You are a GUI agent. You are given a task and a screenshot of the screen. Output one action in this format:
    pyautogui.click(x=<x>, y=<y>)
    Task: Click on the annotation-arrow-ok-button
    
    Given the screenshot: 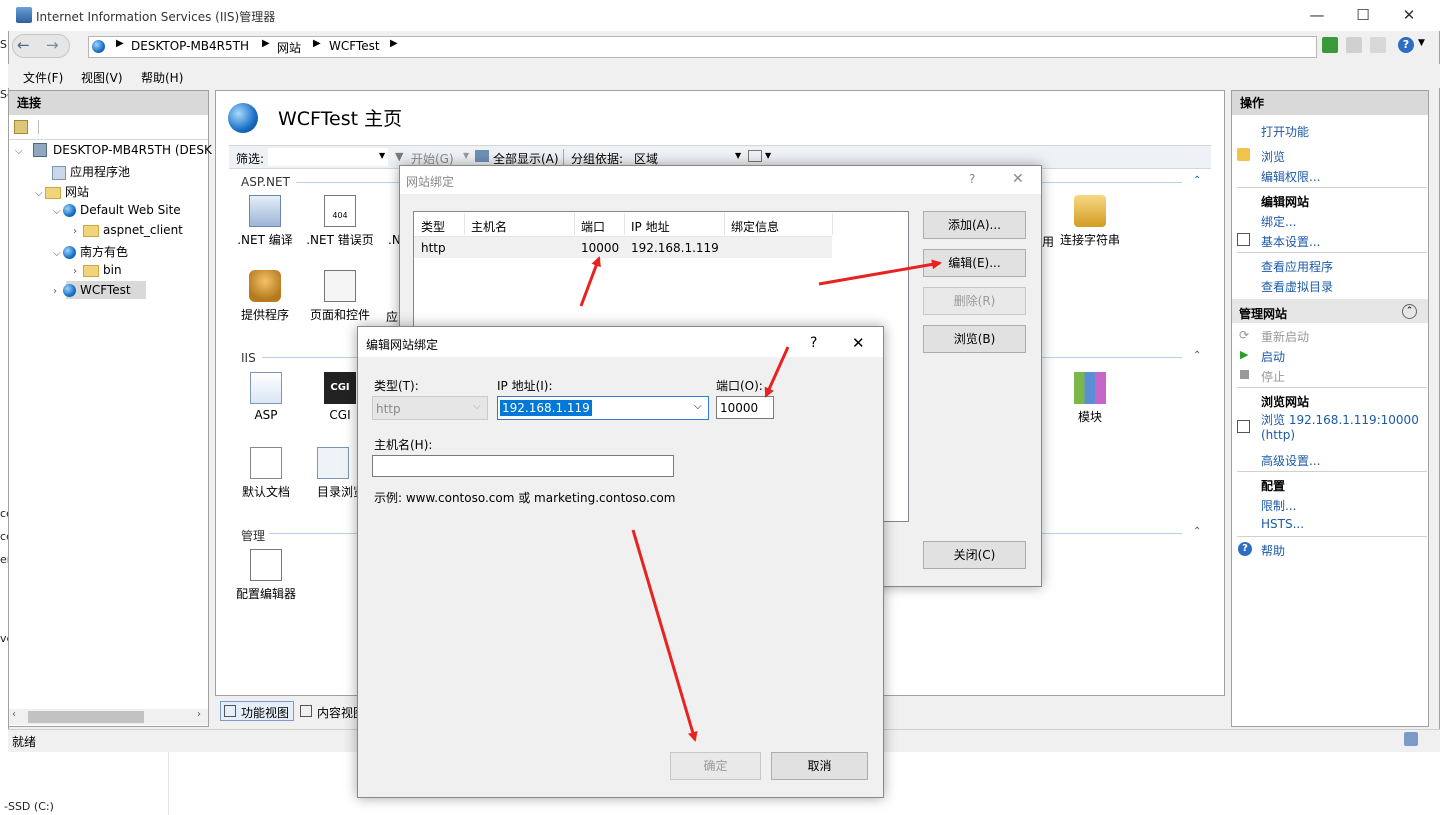 What is the action you would take?
    pyautogui.click(x=664, y=635)
    